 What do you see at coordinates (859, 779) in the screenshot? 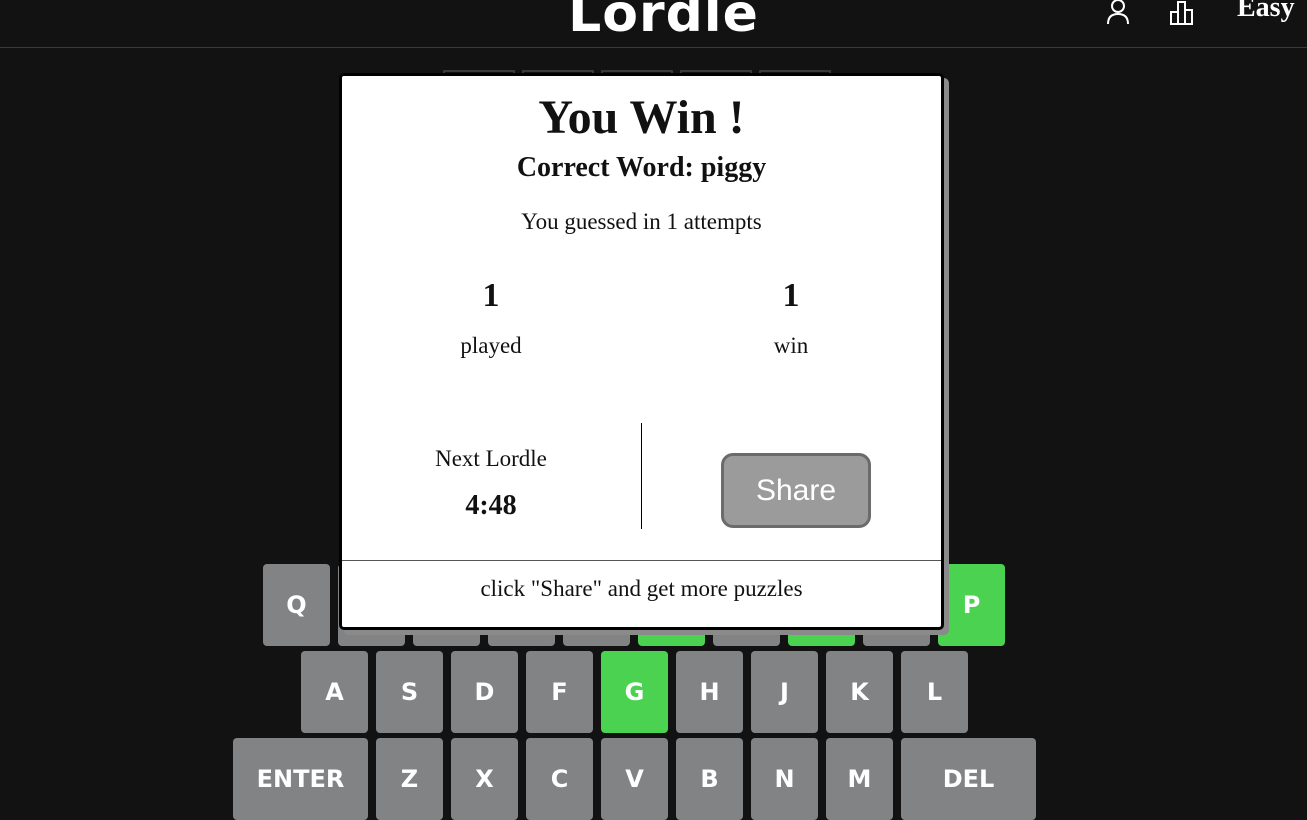
I see `key-m: M` at bounding box center [859, 779].